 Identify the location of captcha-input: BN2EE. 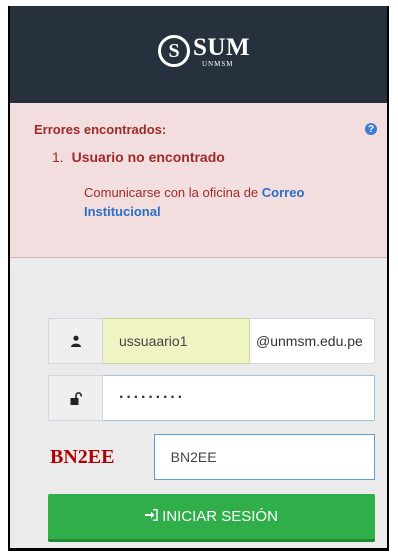
(264, 457).